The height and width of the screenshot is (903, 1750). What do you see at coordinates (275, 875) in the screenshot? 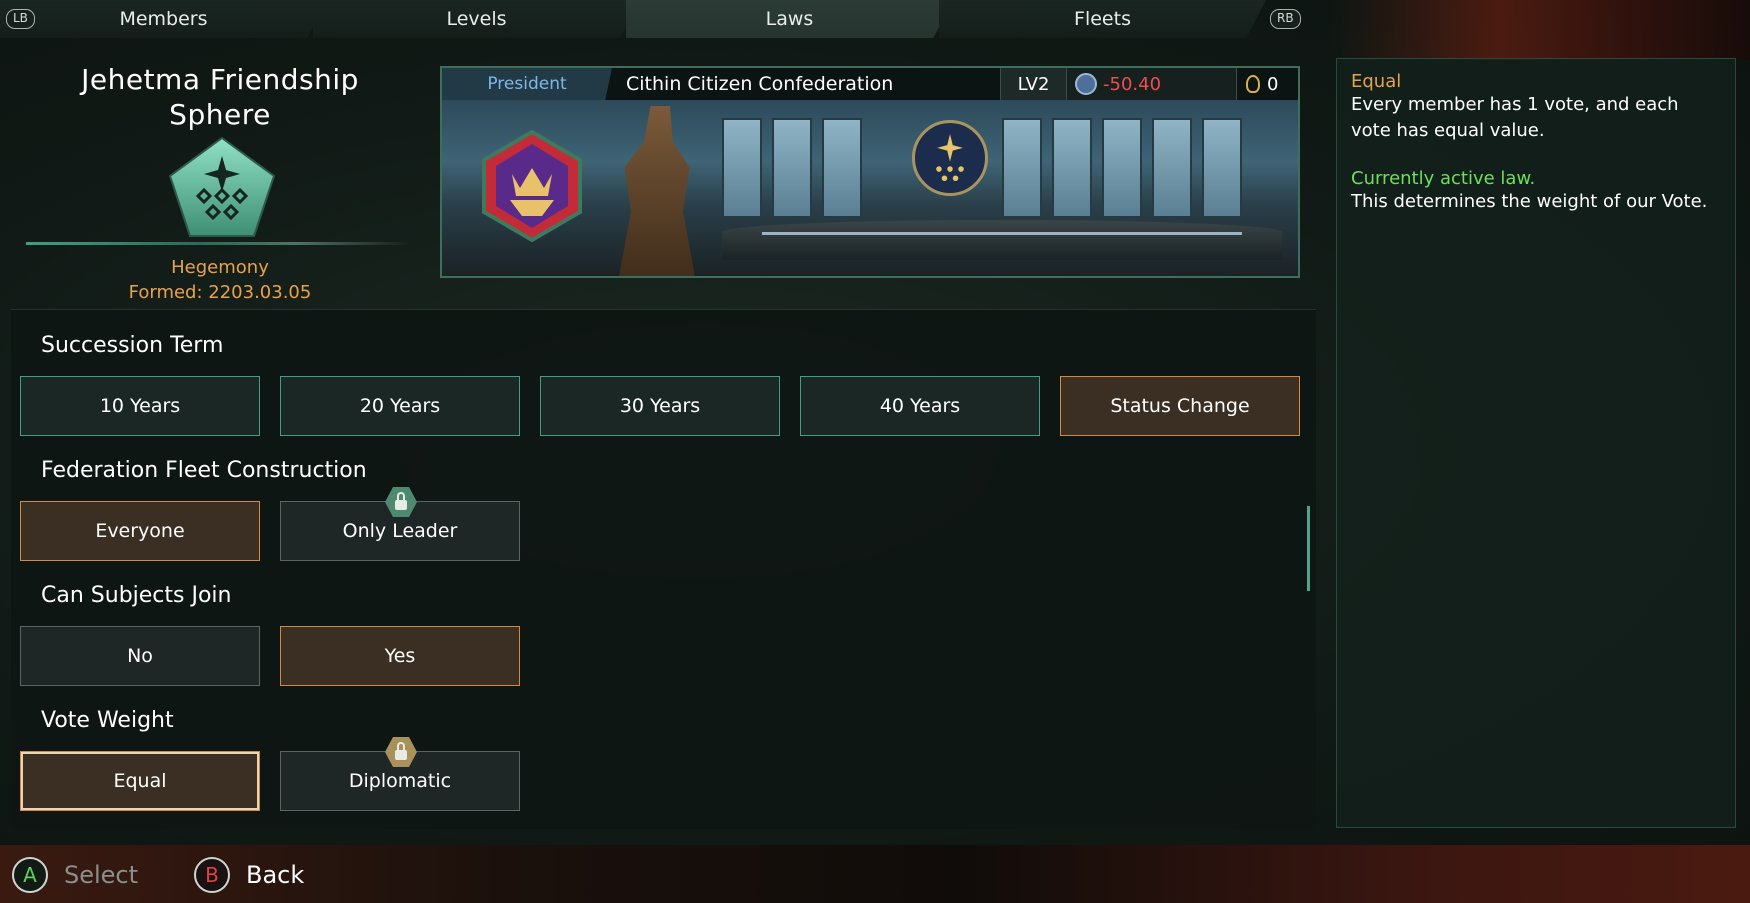
I see `back-label: Back` at bounding box center [275, 875].